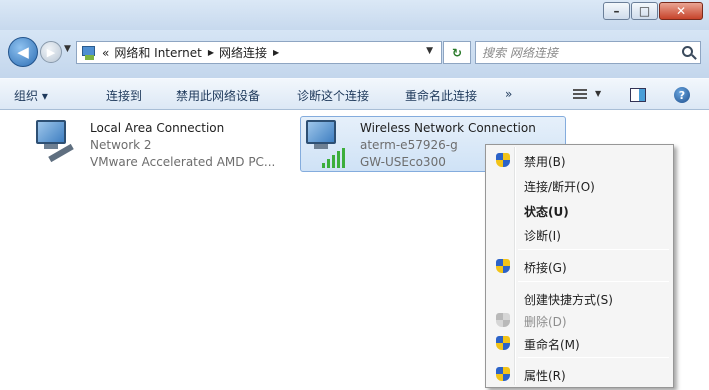 Image resolution: width=709 pixels, height=390 pixels. Describe the element at coordinates (598, 93) in the screenshot. I see `view-options-dropdown: ▼` at that location.